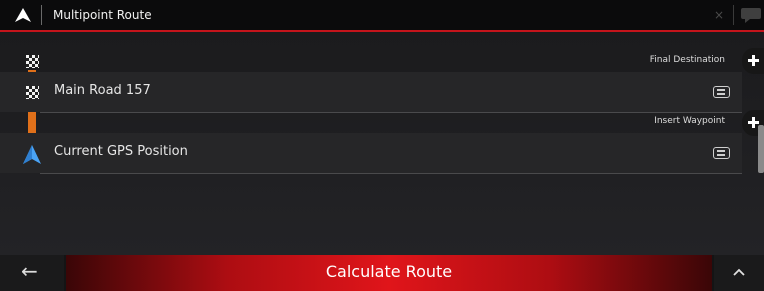  Describe the element at coordinates (121, 151) in the screenshot. I see `list-item-label: Current GPS Position` at that location.